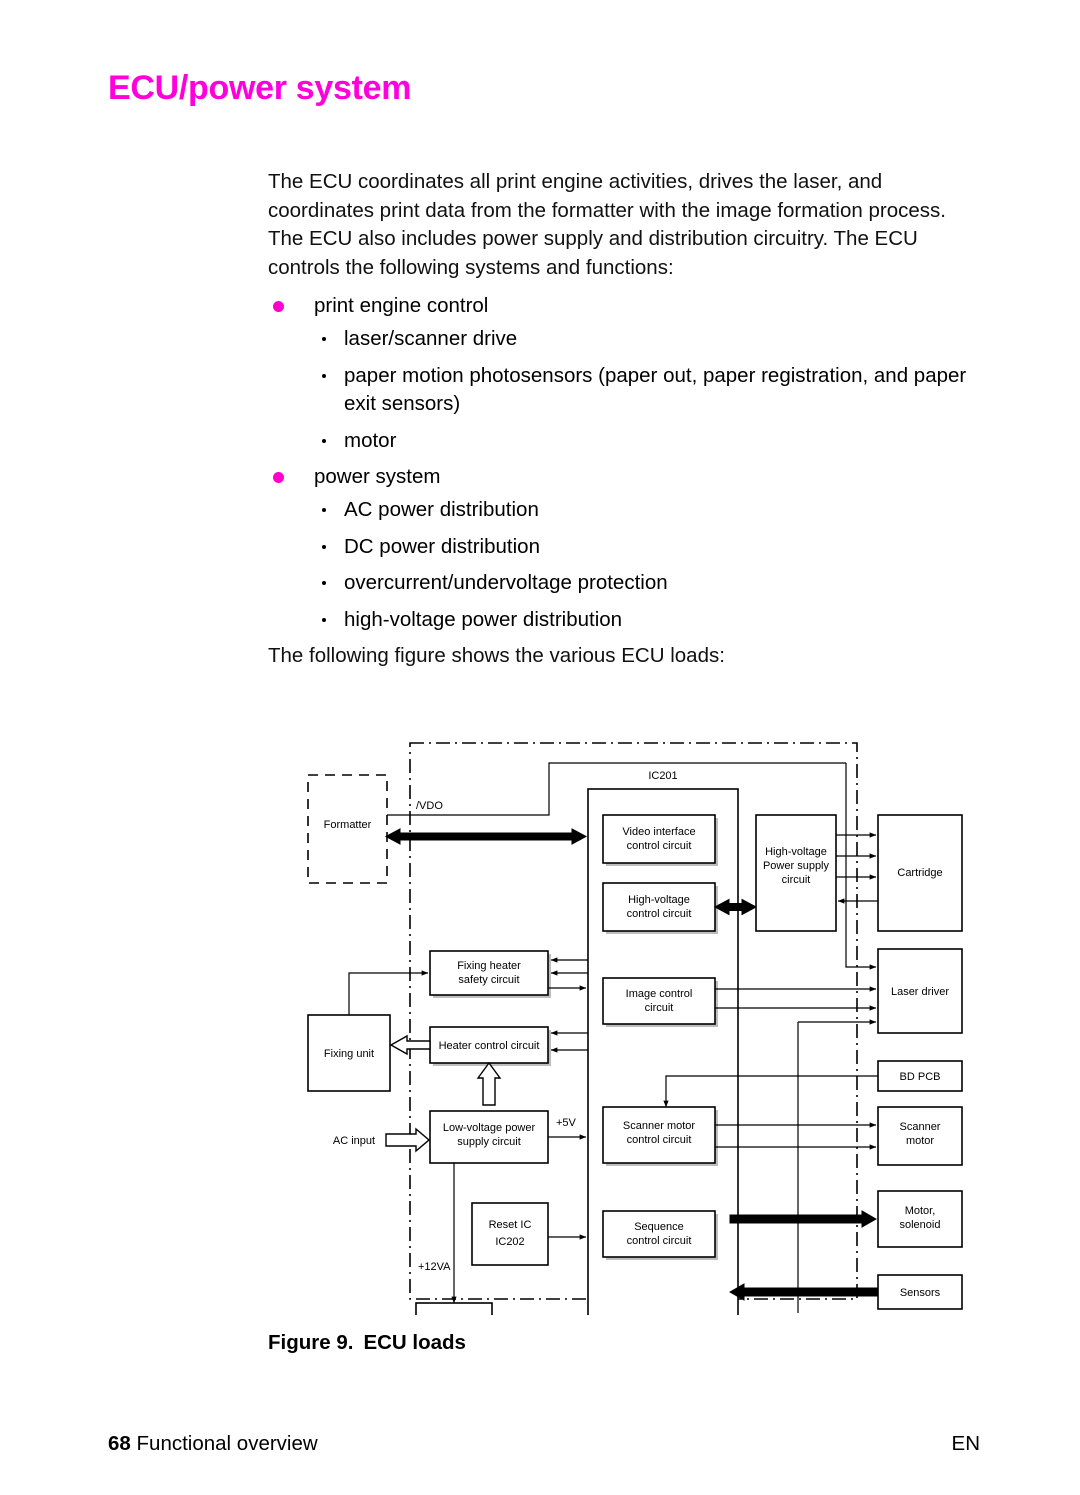 The image size is (1080, 1495). What do you see at coordinates (965, 1443) in the screenshot?
I see `footer-language: EN` at bounding box center [965, 1443].